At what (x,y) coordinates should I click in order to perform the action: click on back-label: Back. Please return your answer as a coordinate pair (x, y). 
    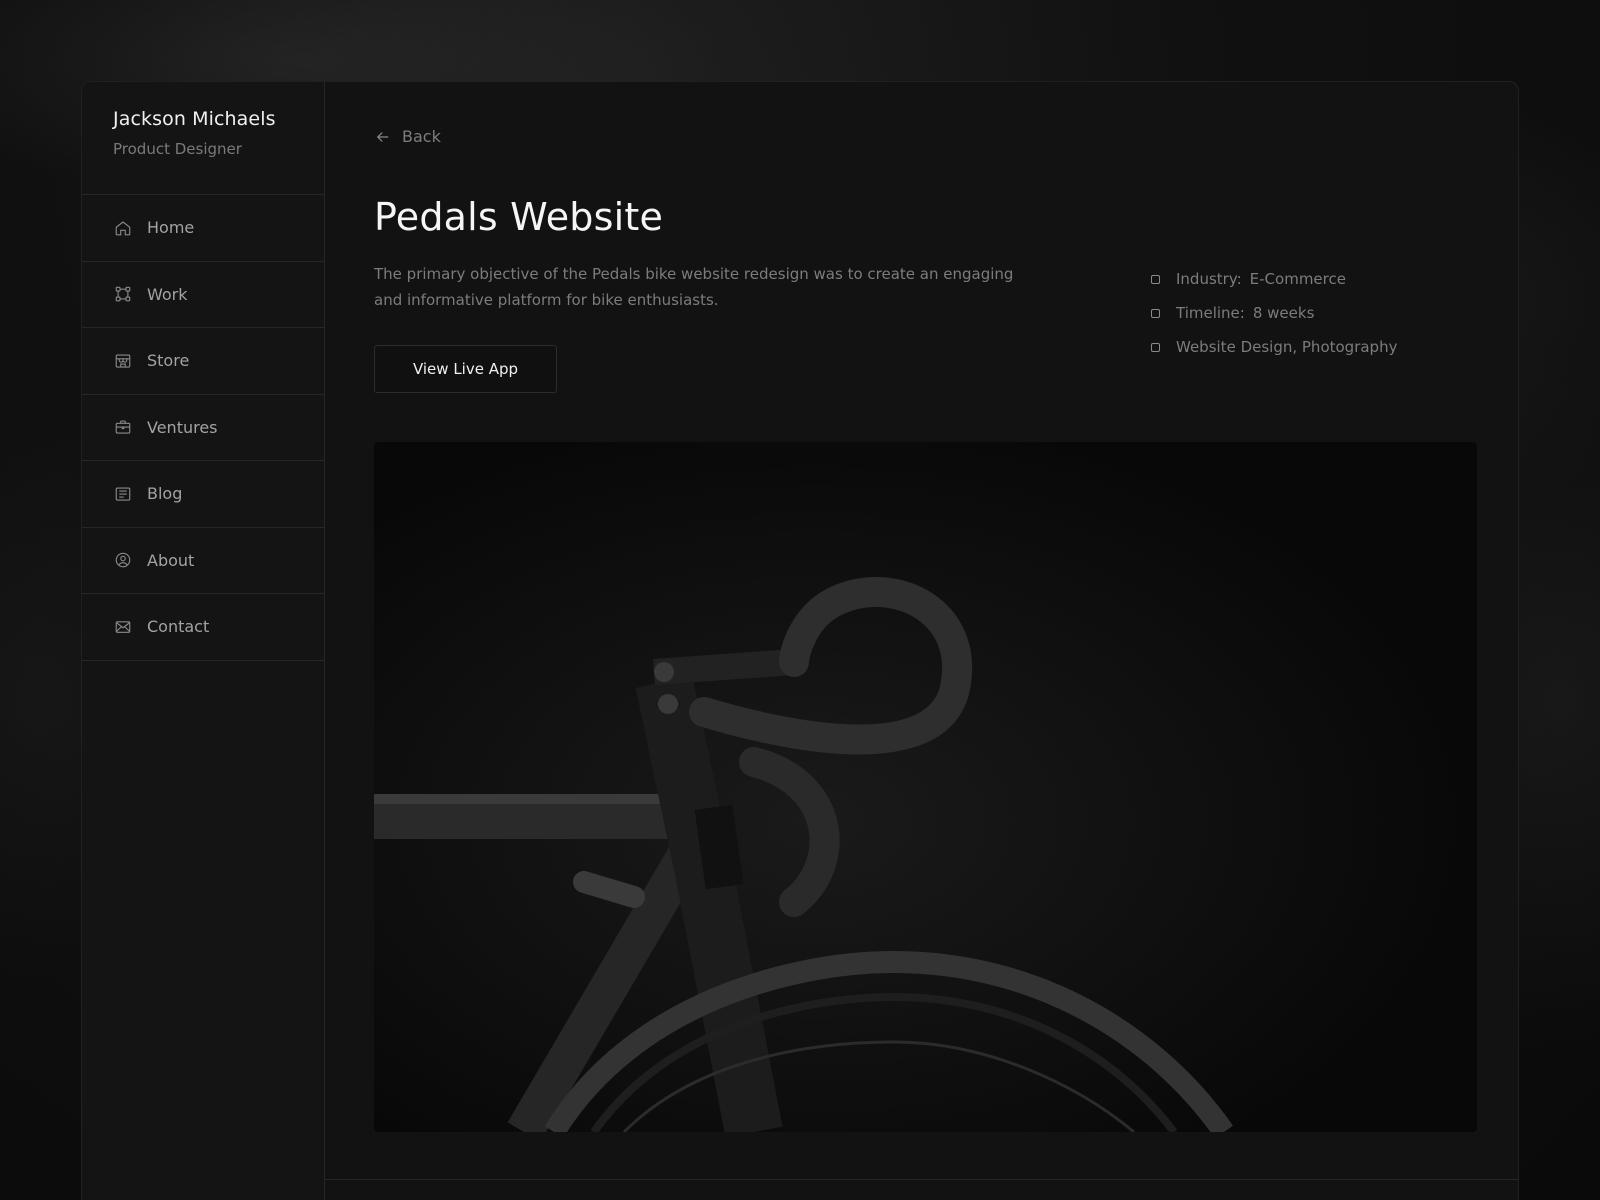
    Looking at the image, I should click on (421, 136).